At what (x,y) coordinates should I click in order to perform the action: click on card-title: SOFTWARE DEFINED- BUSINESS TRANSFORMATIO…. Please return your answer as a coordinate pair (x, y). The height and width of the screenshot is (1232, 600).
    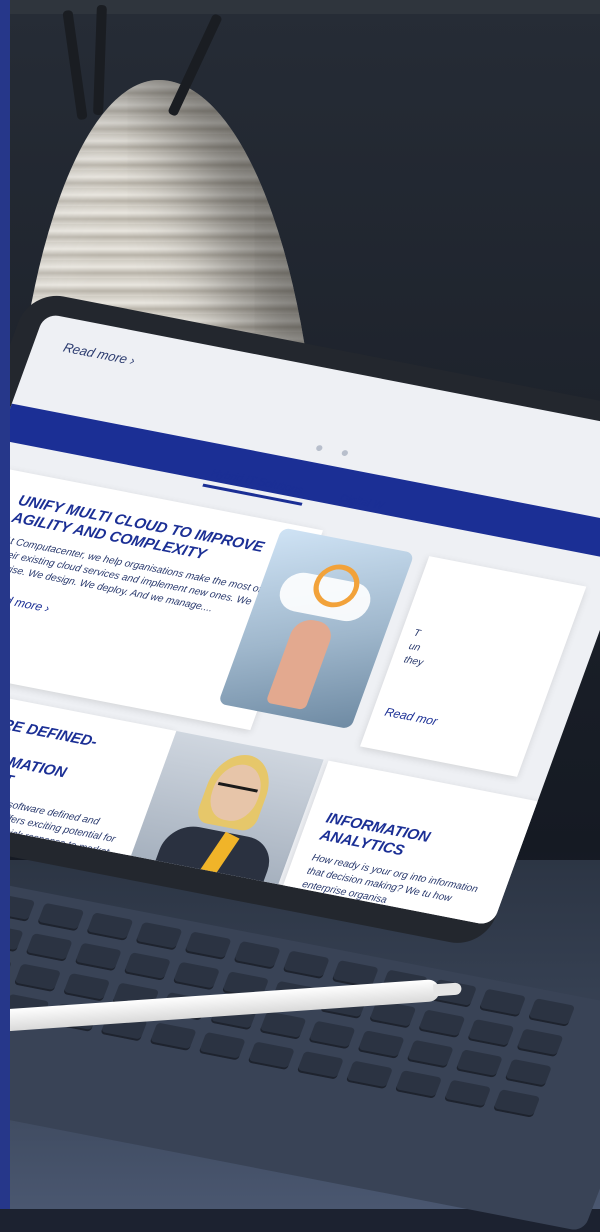
    Looking at the image, I should click on (76, 758).